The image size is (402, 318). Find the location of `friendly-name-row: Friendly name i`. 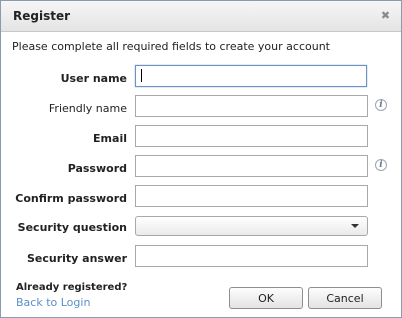

friendly-name-row: Friendly name i is located at coordinates (201, 108).